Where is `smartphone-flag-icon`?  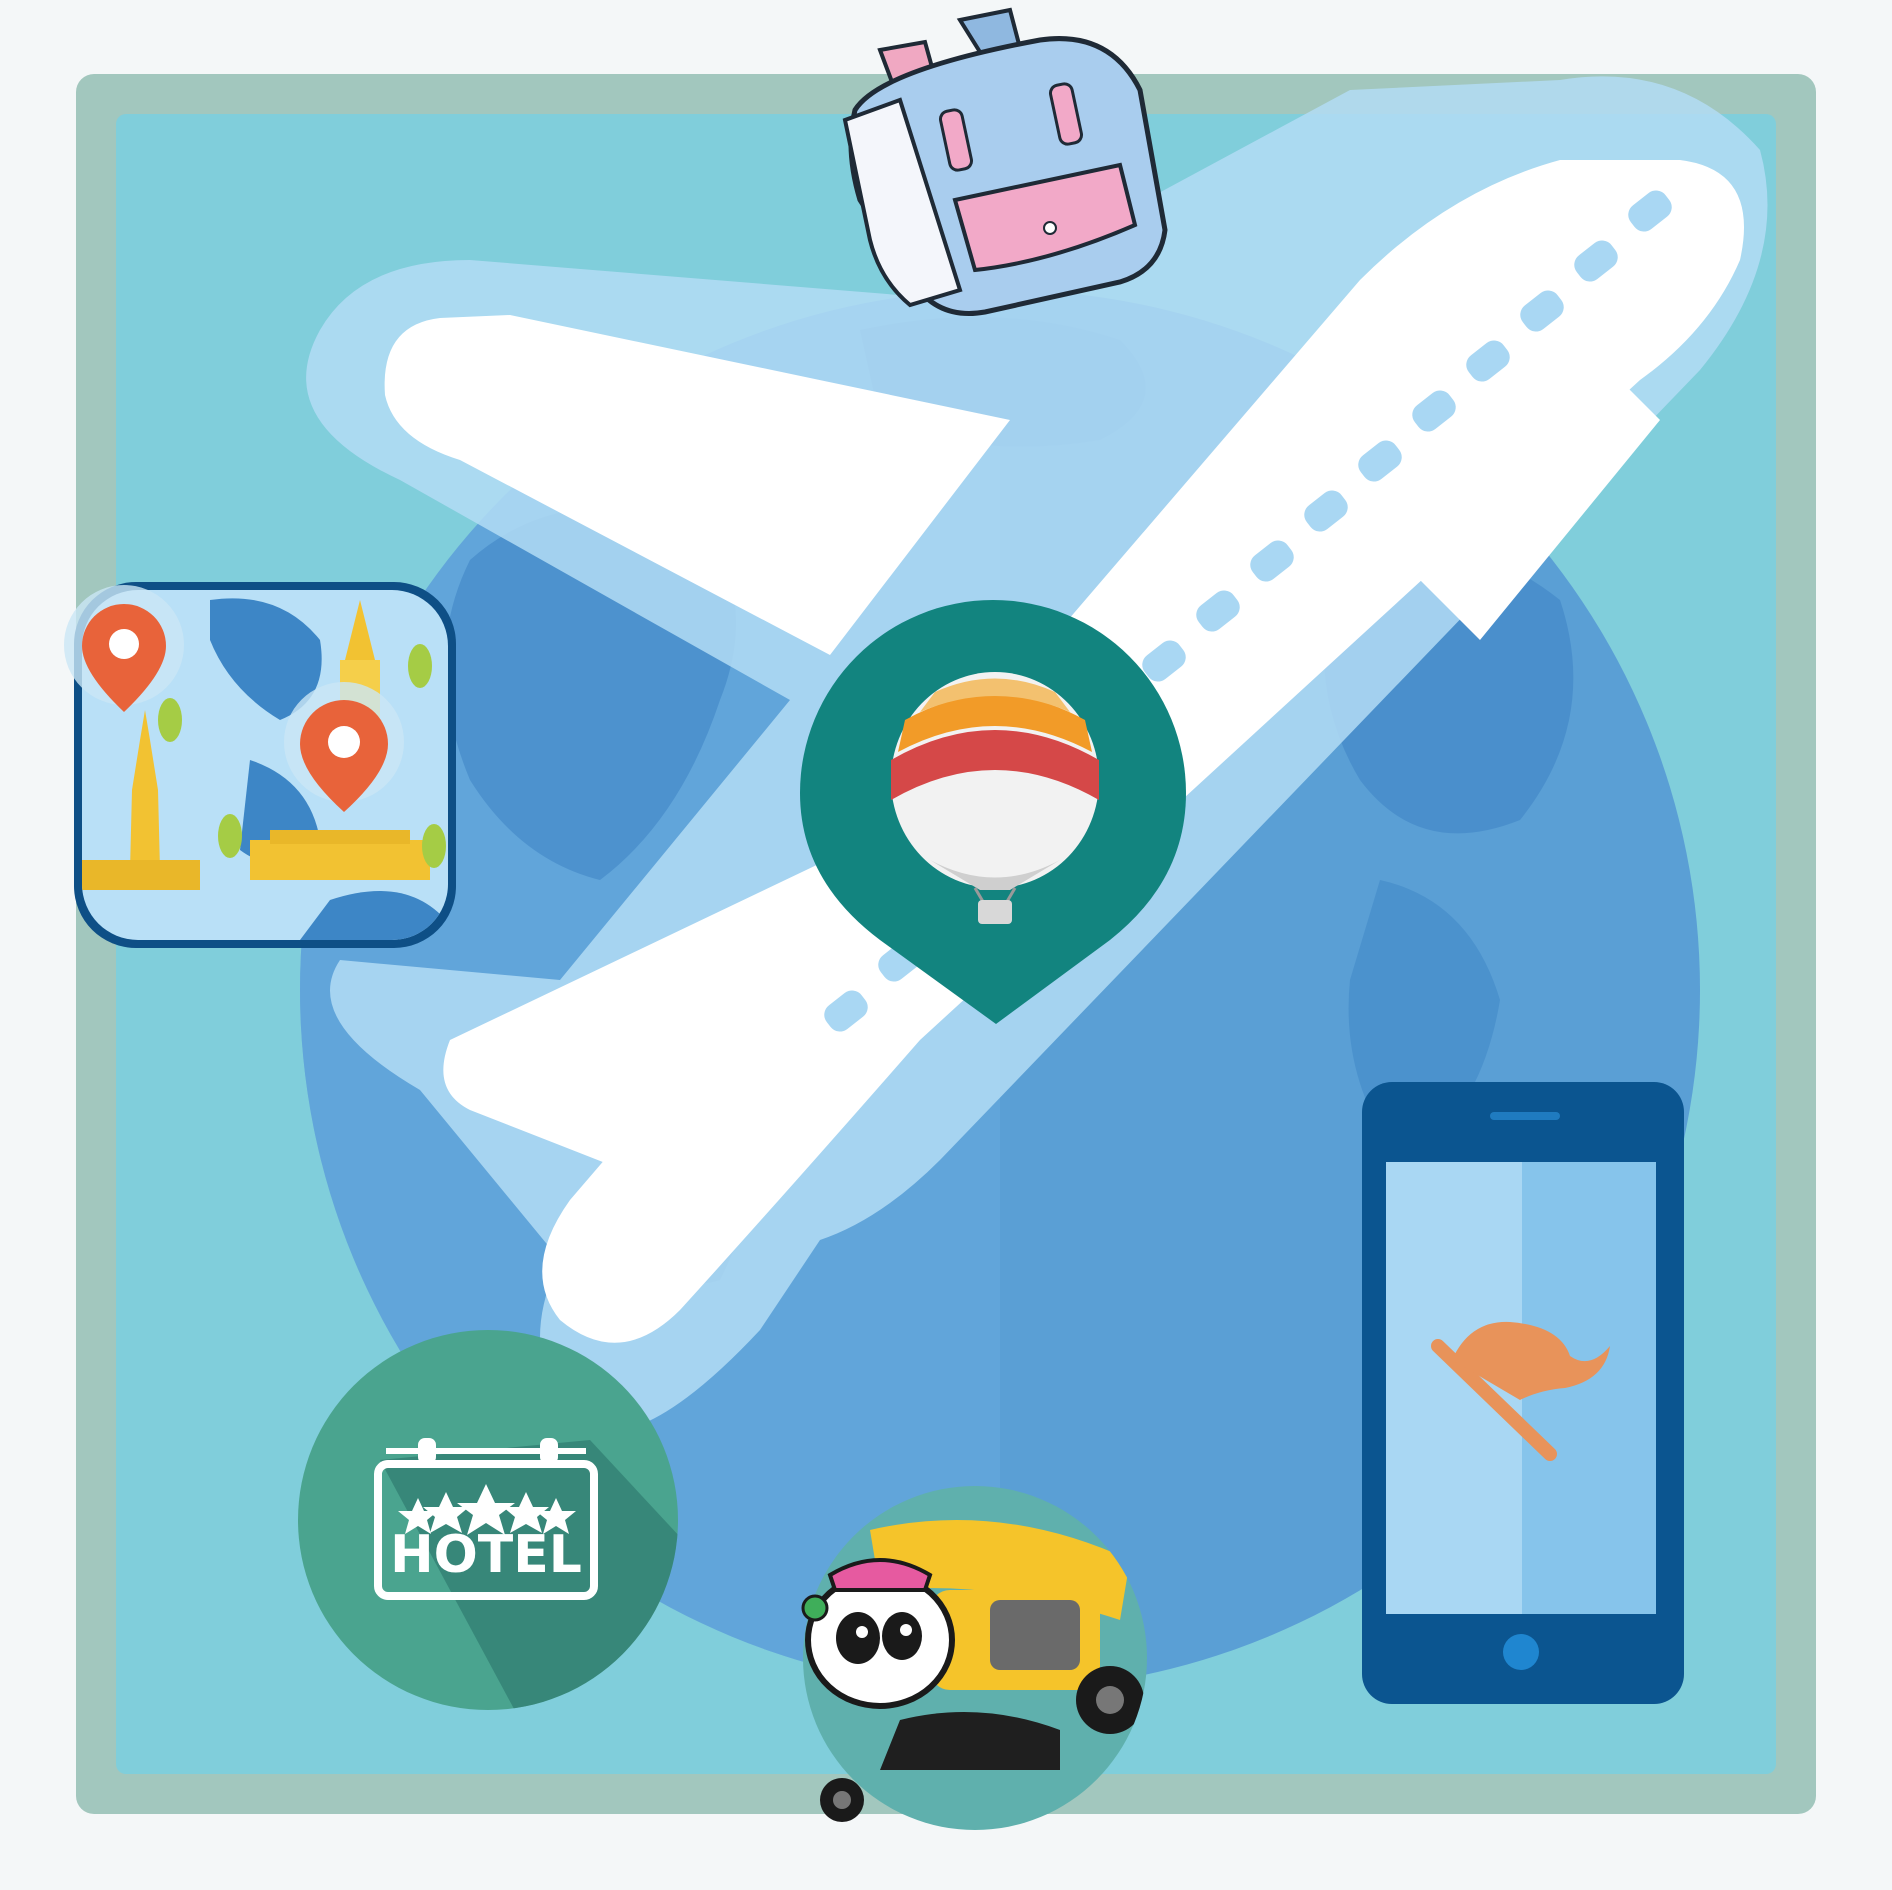
smartphone-flag-icon is located at coordinates (1523, 1393).